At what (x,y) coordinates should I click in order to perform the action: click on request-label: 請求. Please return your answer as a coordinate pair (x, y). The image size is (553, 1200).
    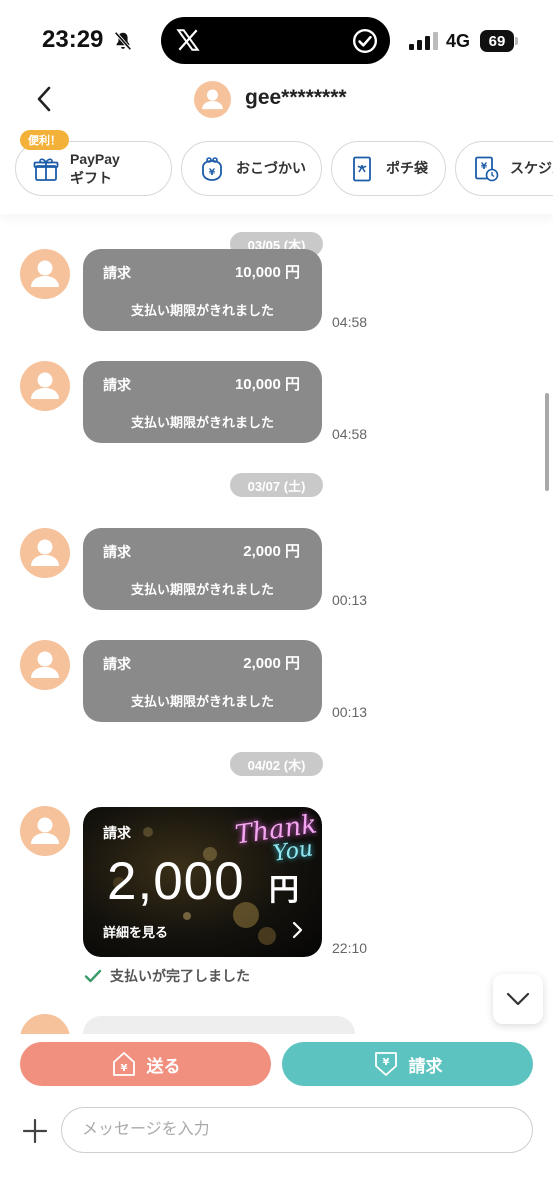
    Looking at the image, I should click on (425, 1066).